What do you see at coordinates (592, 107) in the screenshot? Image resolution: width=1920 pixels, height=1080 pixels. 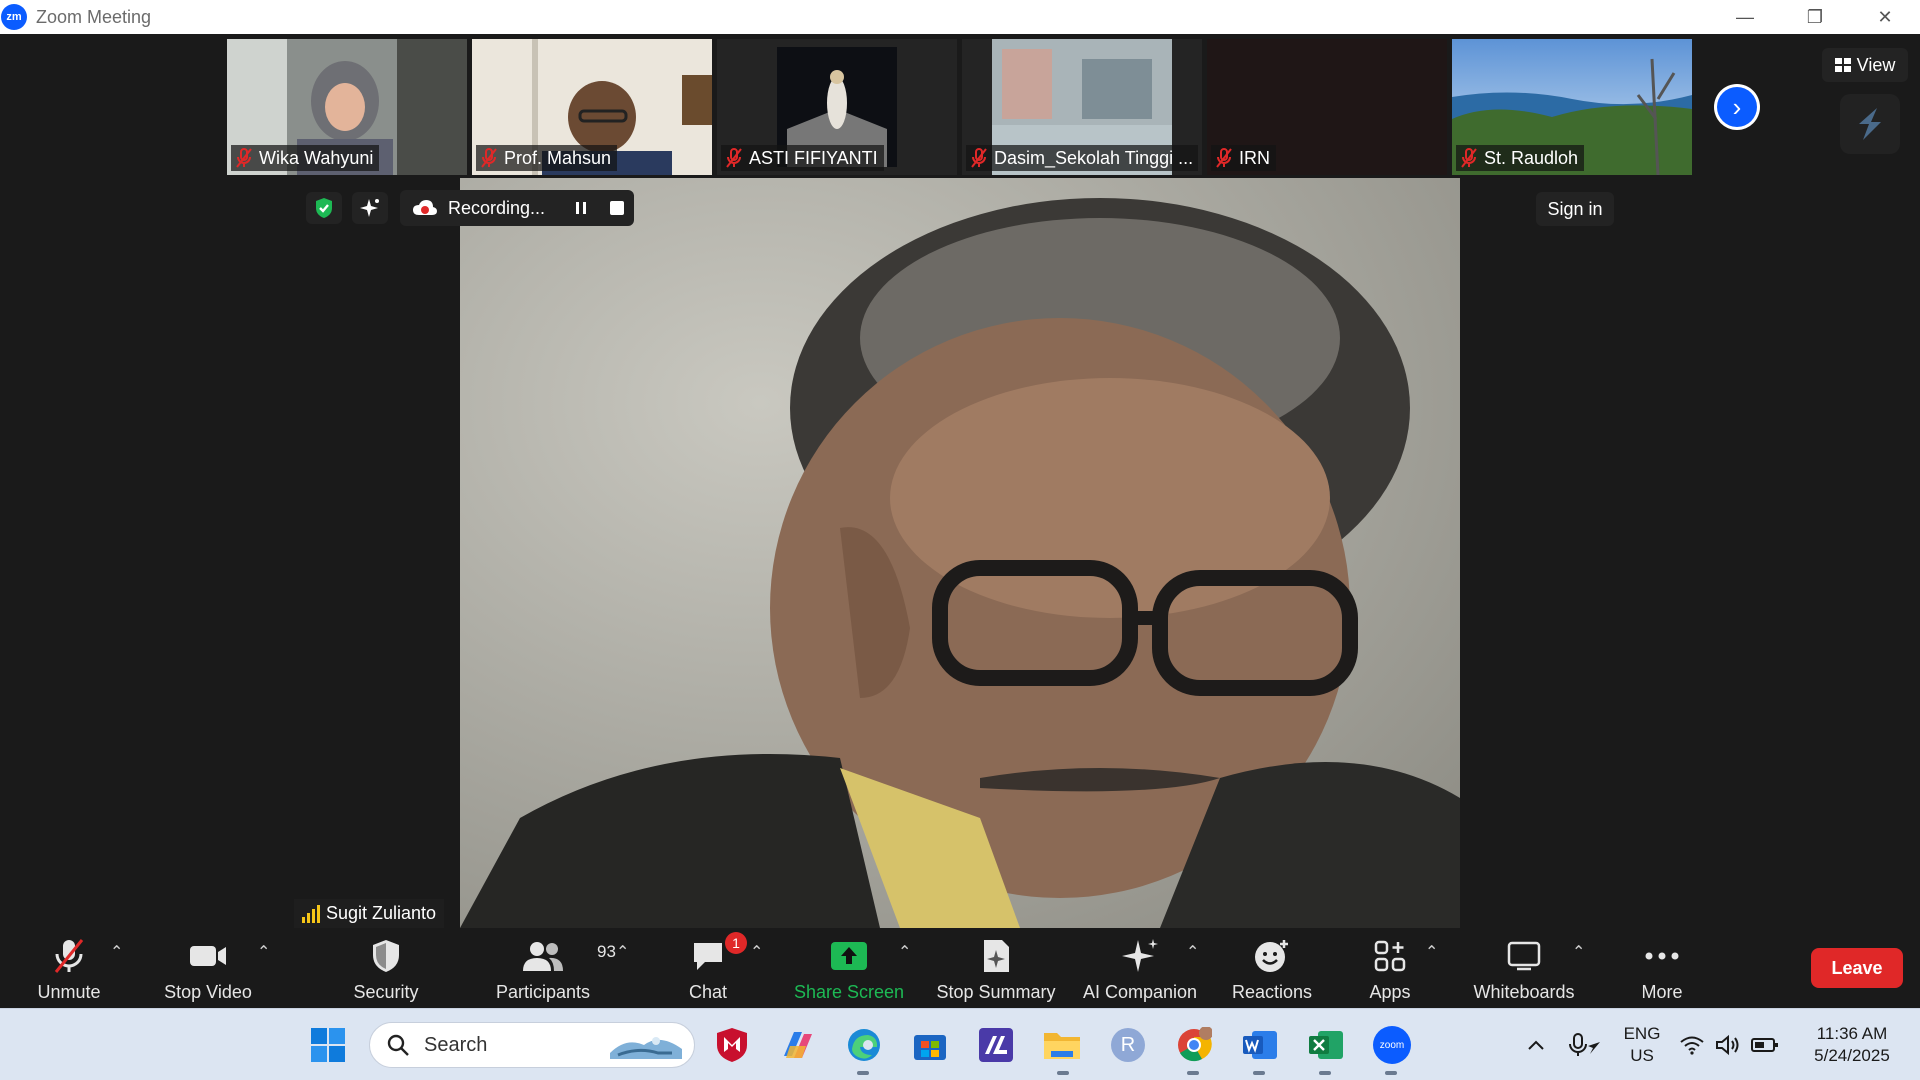 I see `participant-tile: Prof. Mahsun` at bounding box center [592, 107].